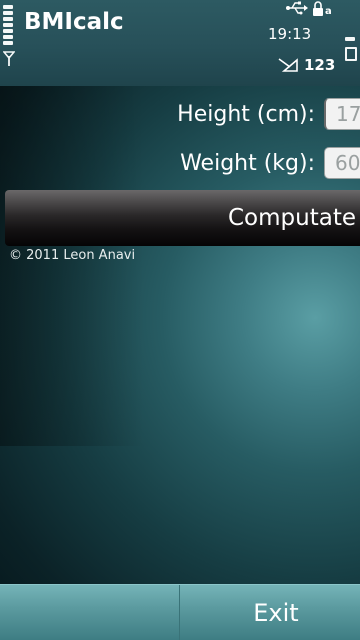 This screenshot has height=640, width=360. Describe the element at coordinates (328, 11) in the screenshot. I see `svg-text: a` at that location.